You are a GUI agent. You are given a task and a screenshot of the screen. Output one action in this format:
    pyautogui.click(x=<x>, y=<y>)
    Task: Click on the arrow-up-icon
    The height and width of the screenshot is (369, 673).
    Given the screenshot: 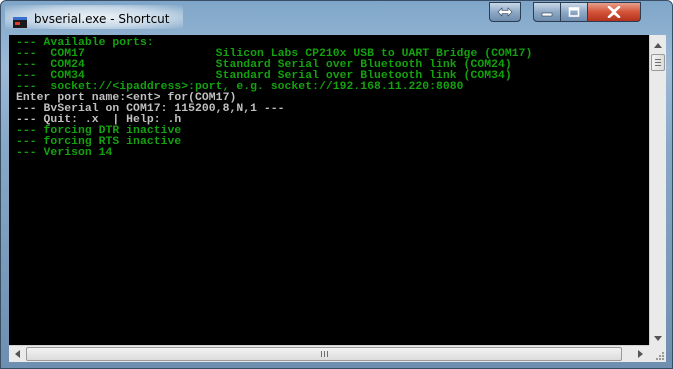 What is the action you would take?
    pyautogui.click(x=658, y=44)
    